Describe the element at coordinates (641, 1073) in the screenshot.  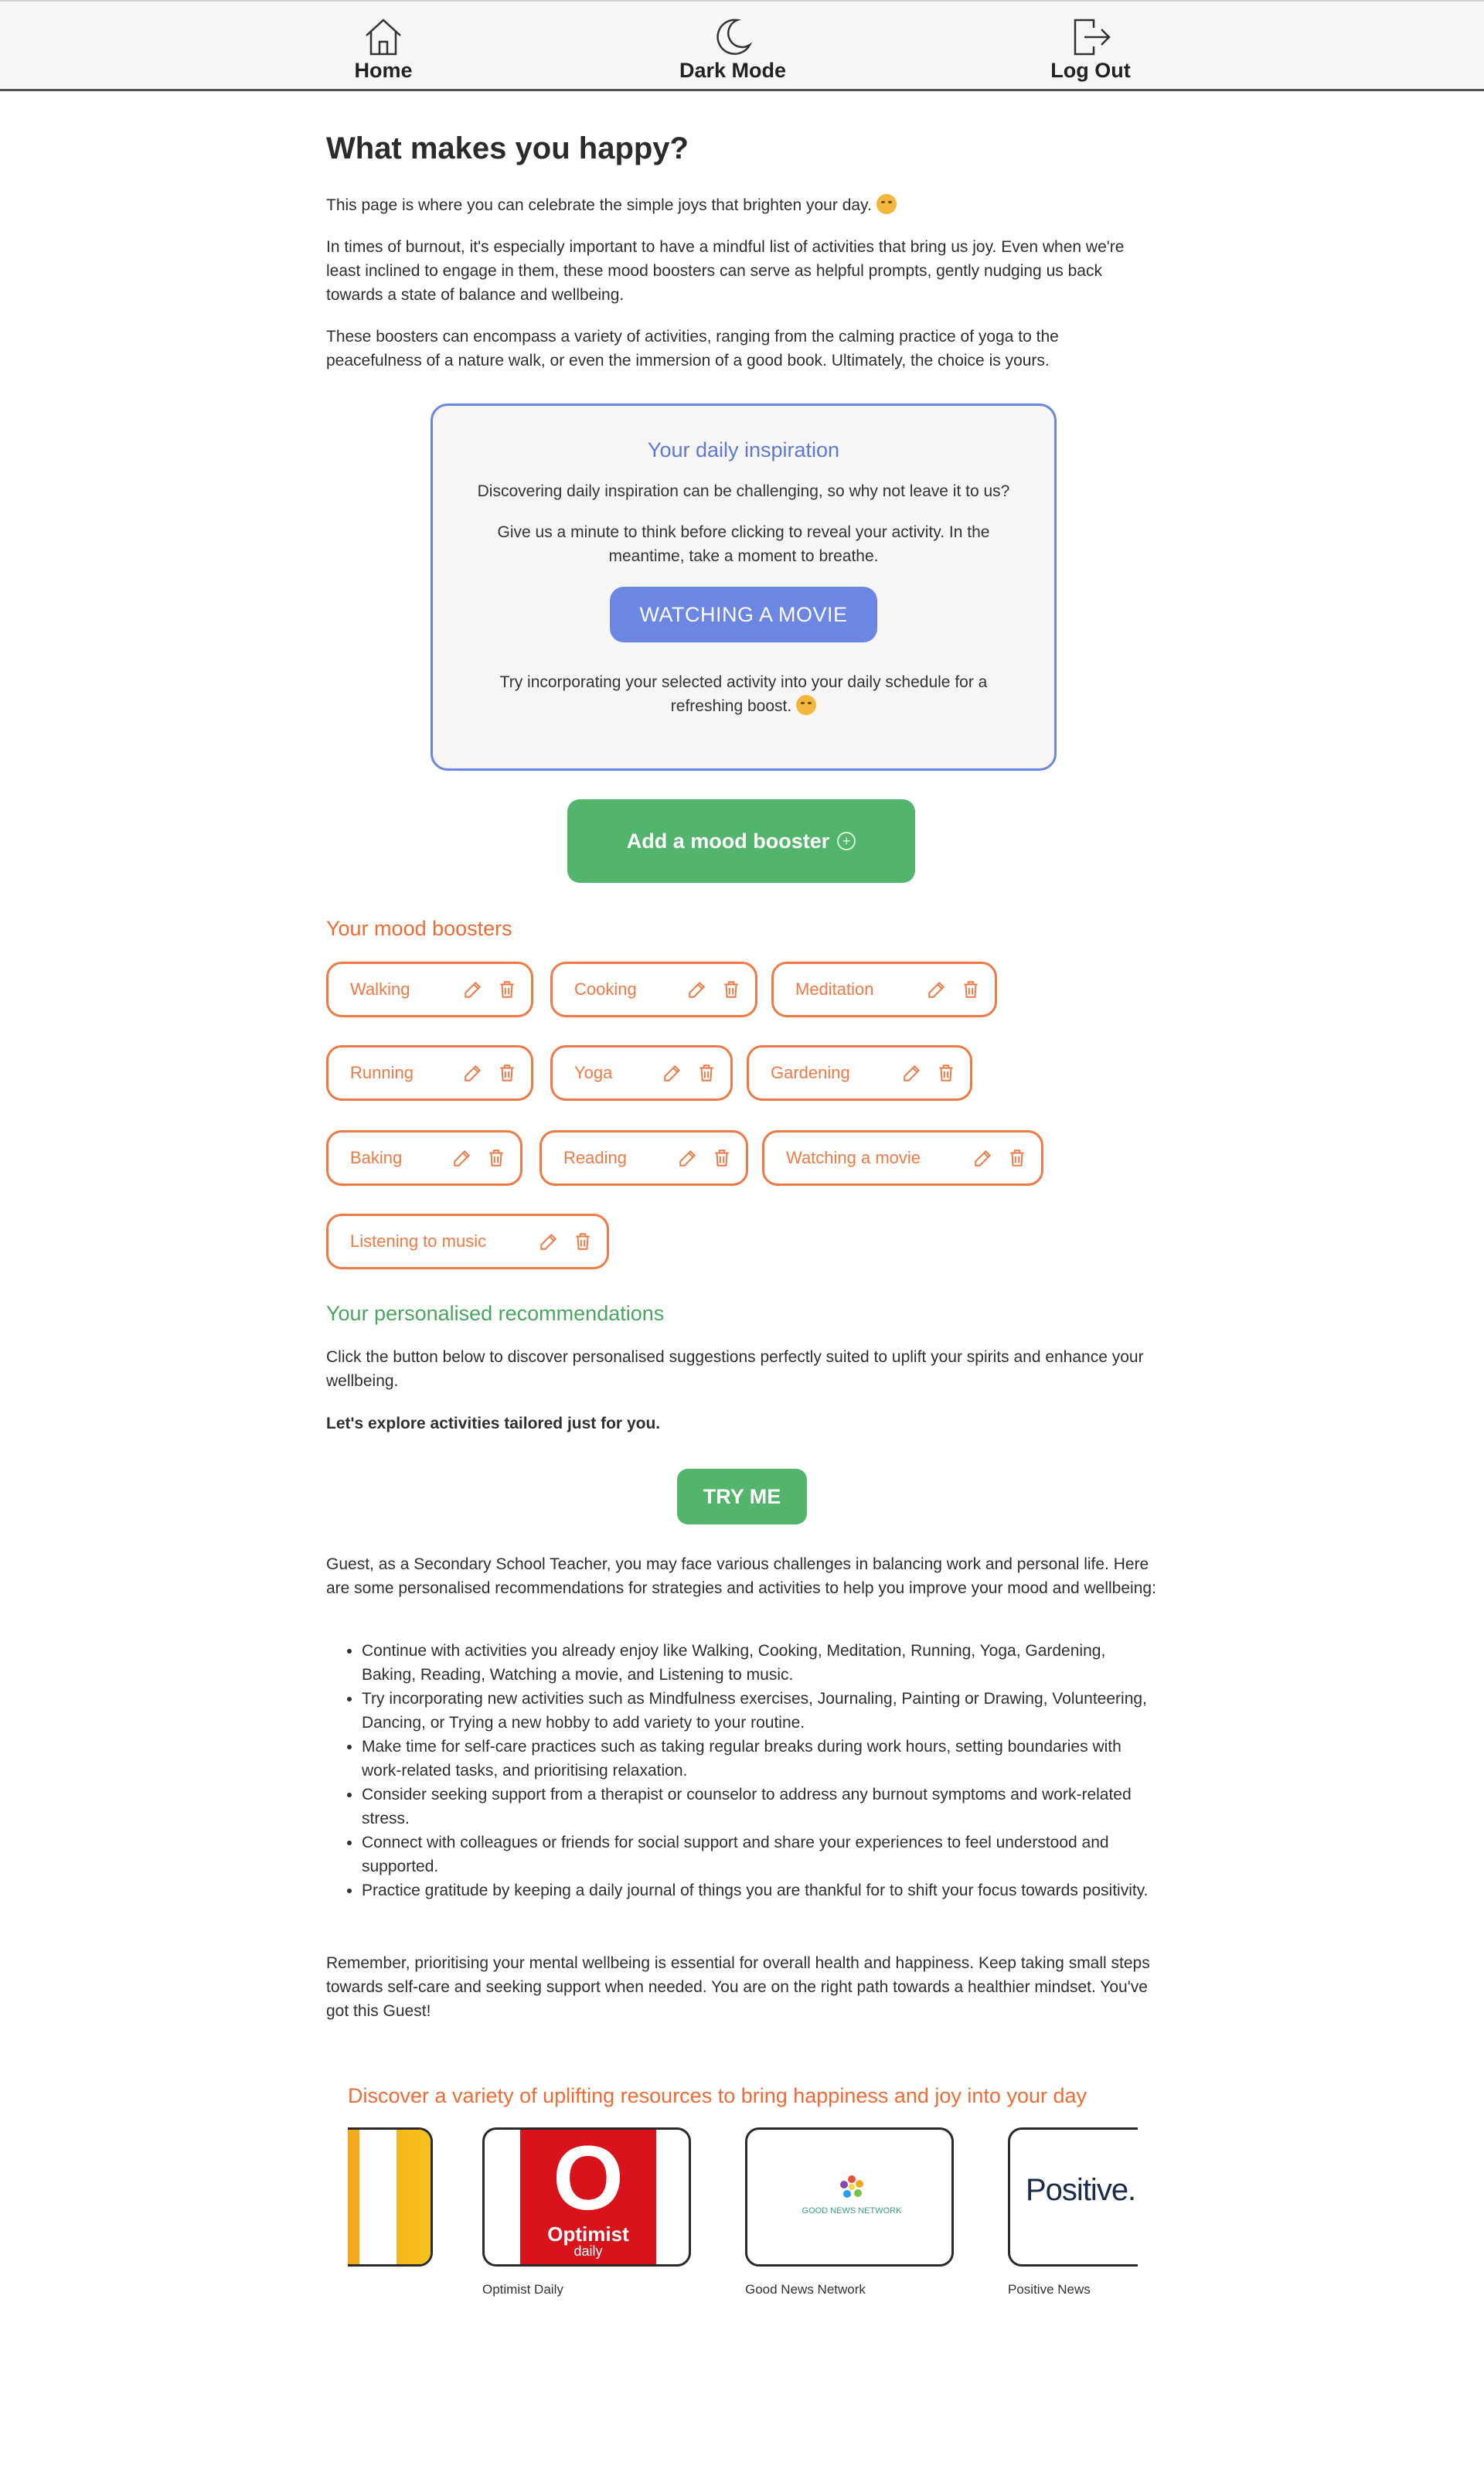
I see `mood-booster-chip: Yoga` at that location.